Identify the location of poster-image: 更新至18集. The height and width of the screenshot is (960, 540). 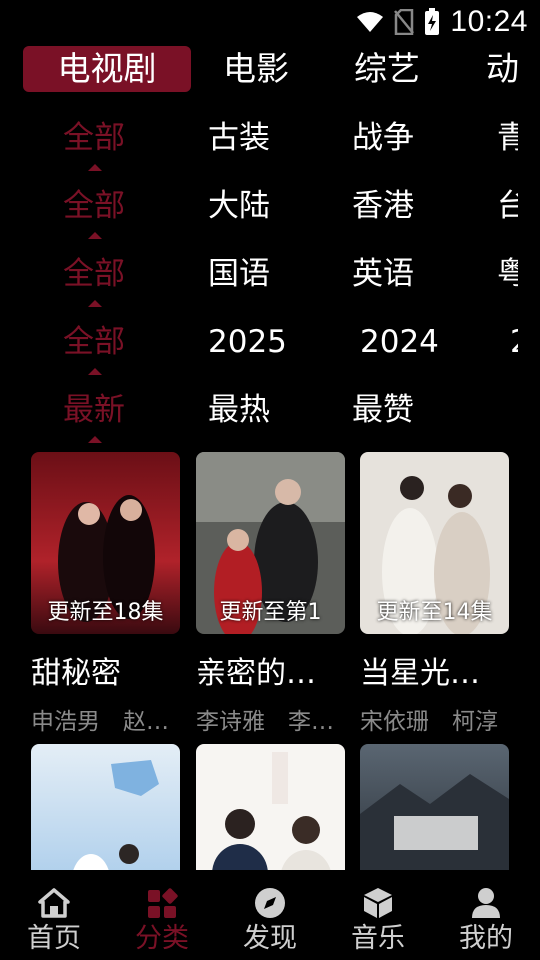
(105, 543).